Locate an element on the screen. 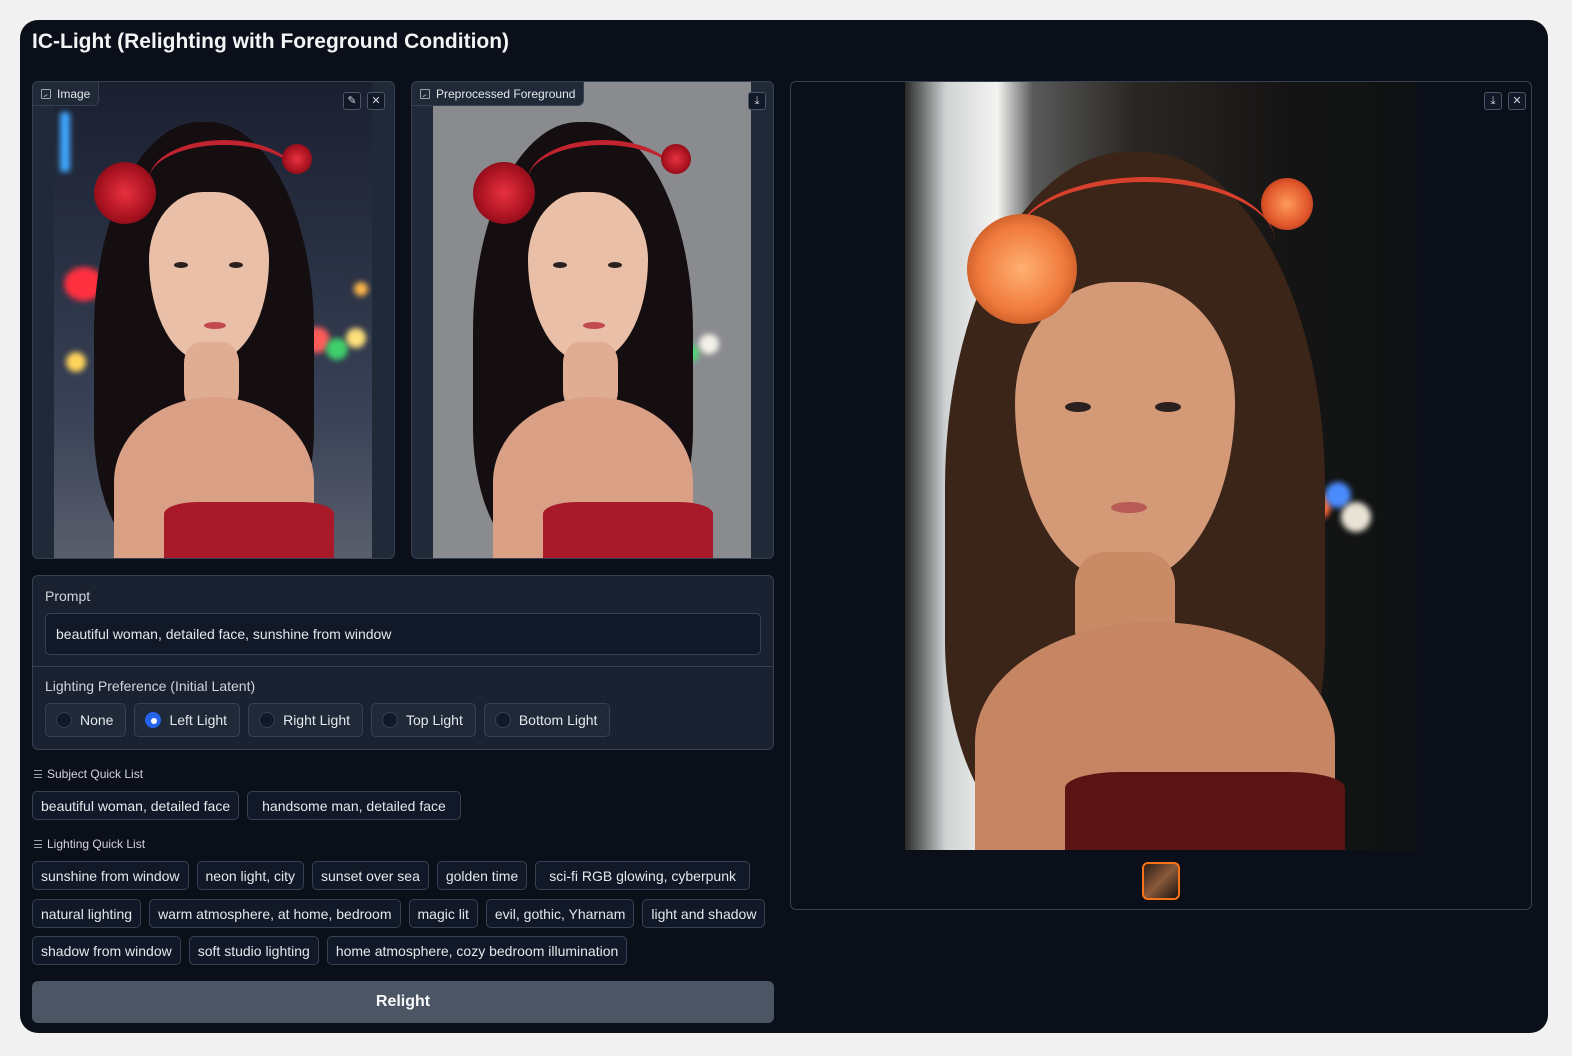 This screenshot has width=1572, height=1056. lighting-chip: natural lighting is located at coordinates (87, 913).